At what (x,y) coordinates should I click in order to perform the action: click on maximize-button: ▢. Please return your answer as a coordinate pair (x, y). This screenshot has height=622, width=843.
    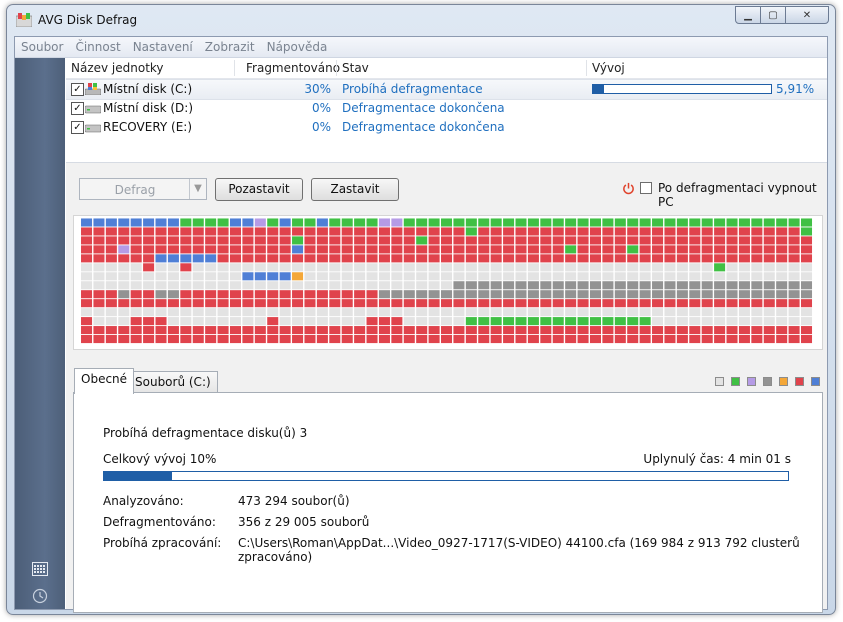
    Looking at the image, I should click on (773, 15).